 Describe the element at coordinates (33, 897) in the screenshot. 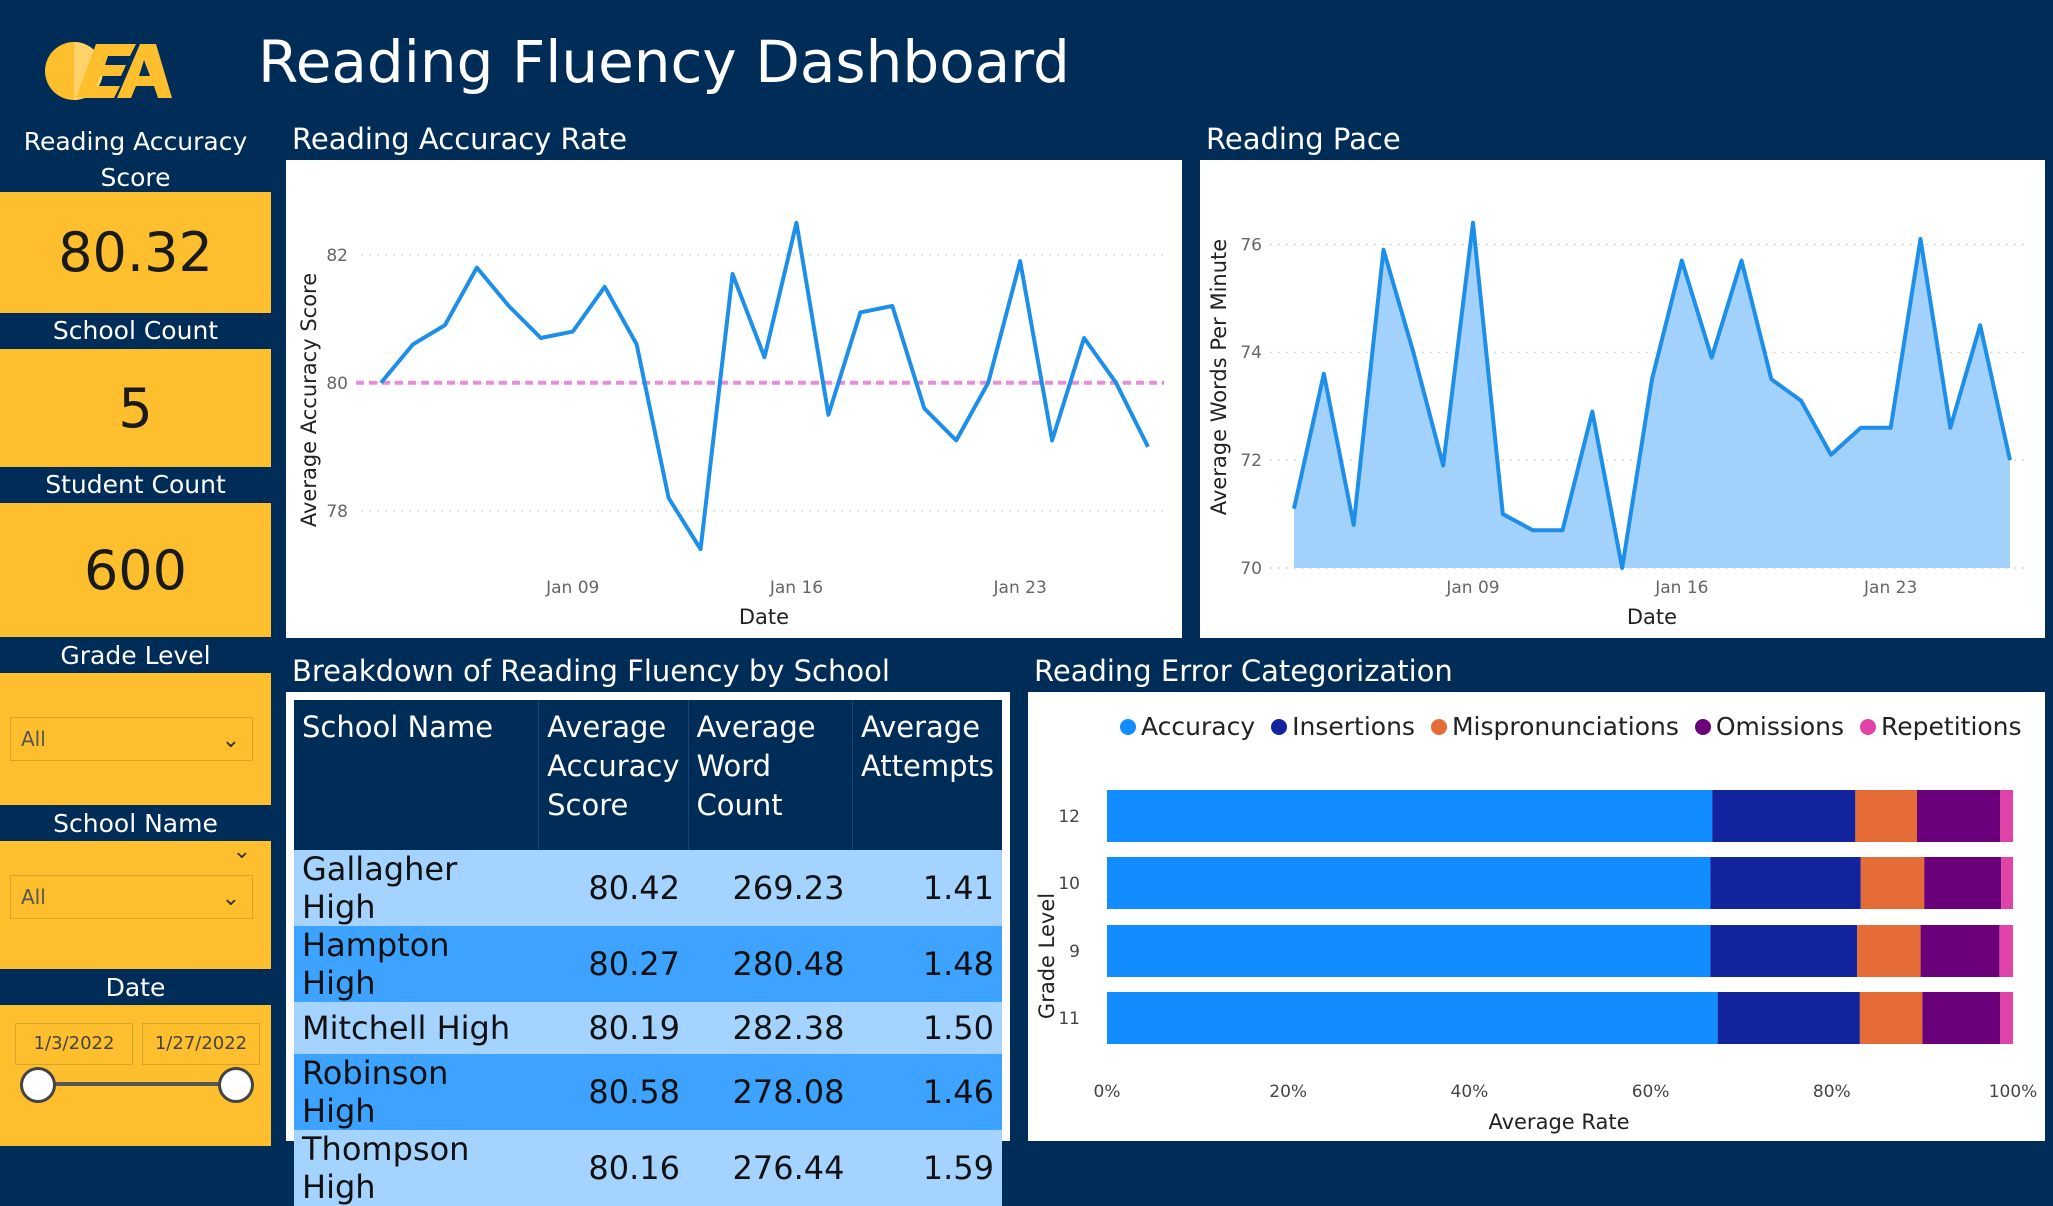

I see `school-name-selected: All` at that location.